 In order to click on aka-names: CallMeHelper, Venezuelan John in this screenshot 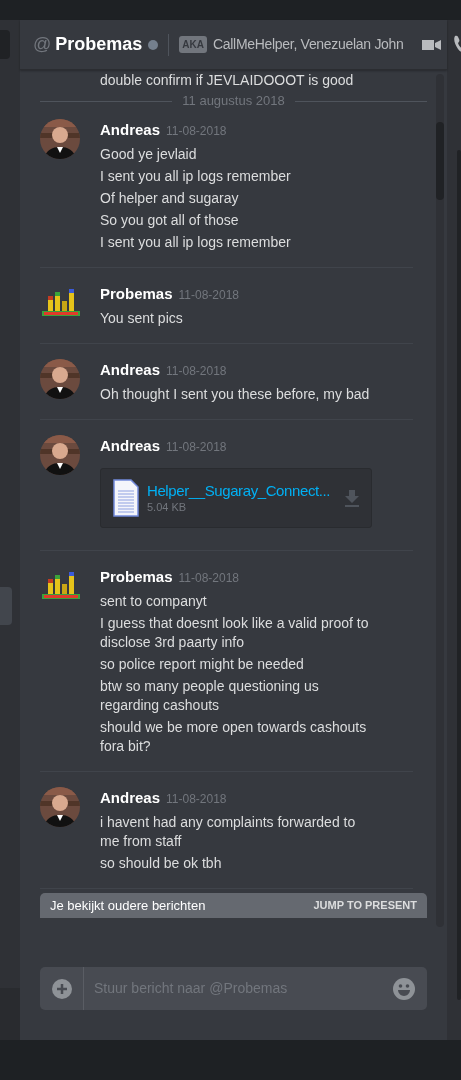, I will do `click(308, 44)`.